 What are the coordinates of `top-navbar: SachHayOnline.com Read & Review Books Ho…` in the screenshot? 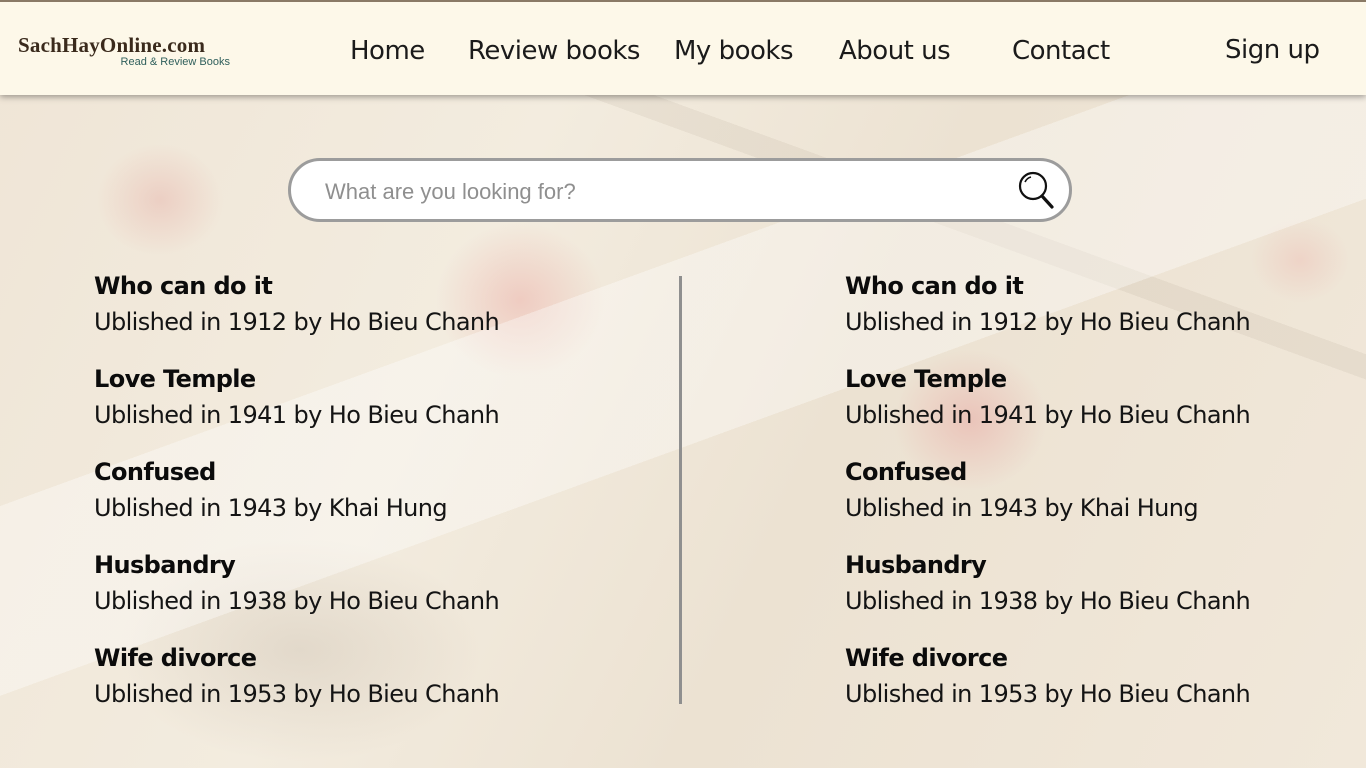 It's located at (683, 47).